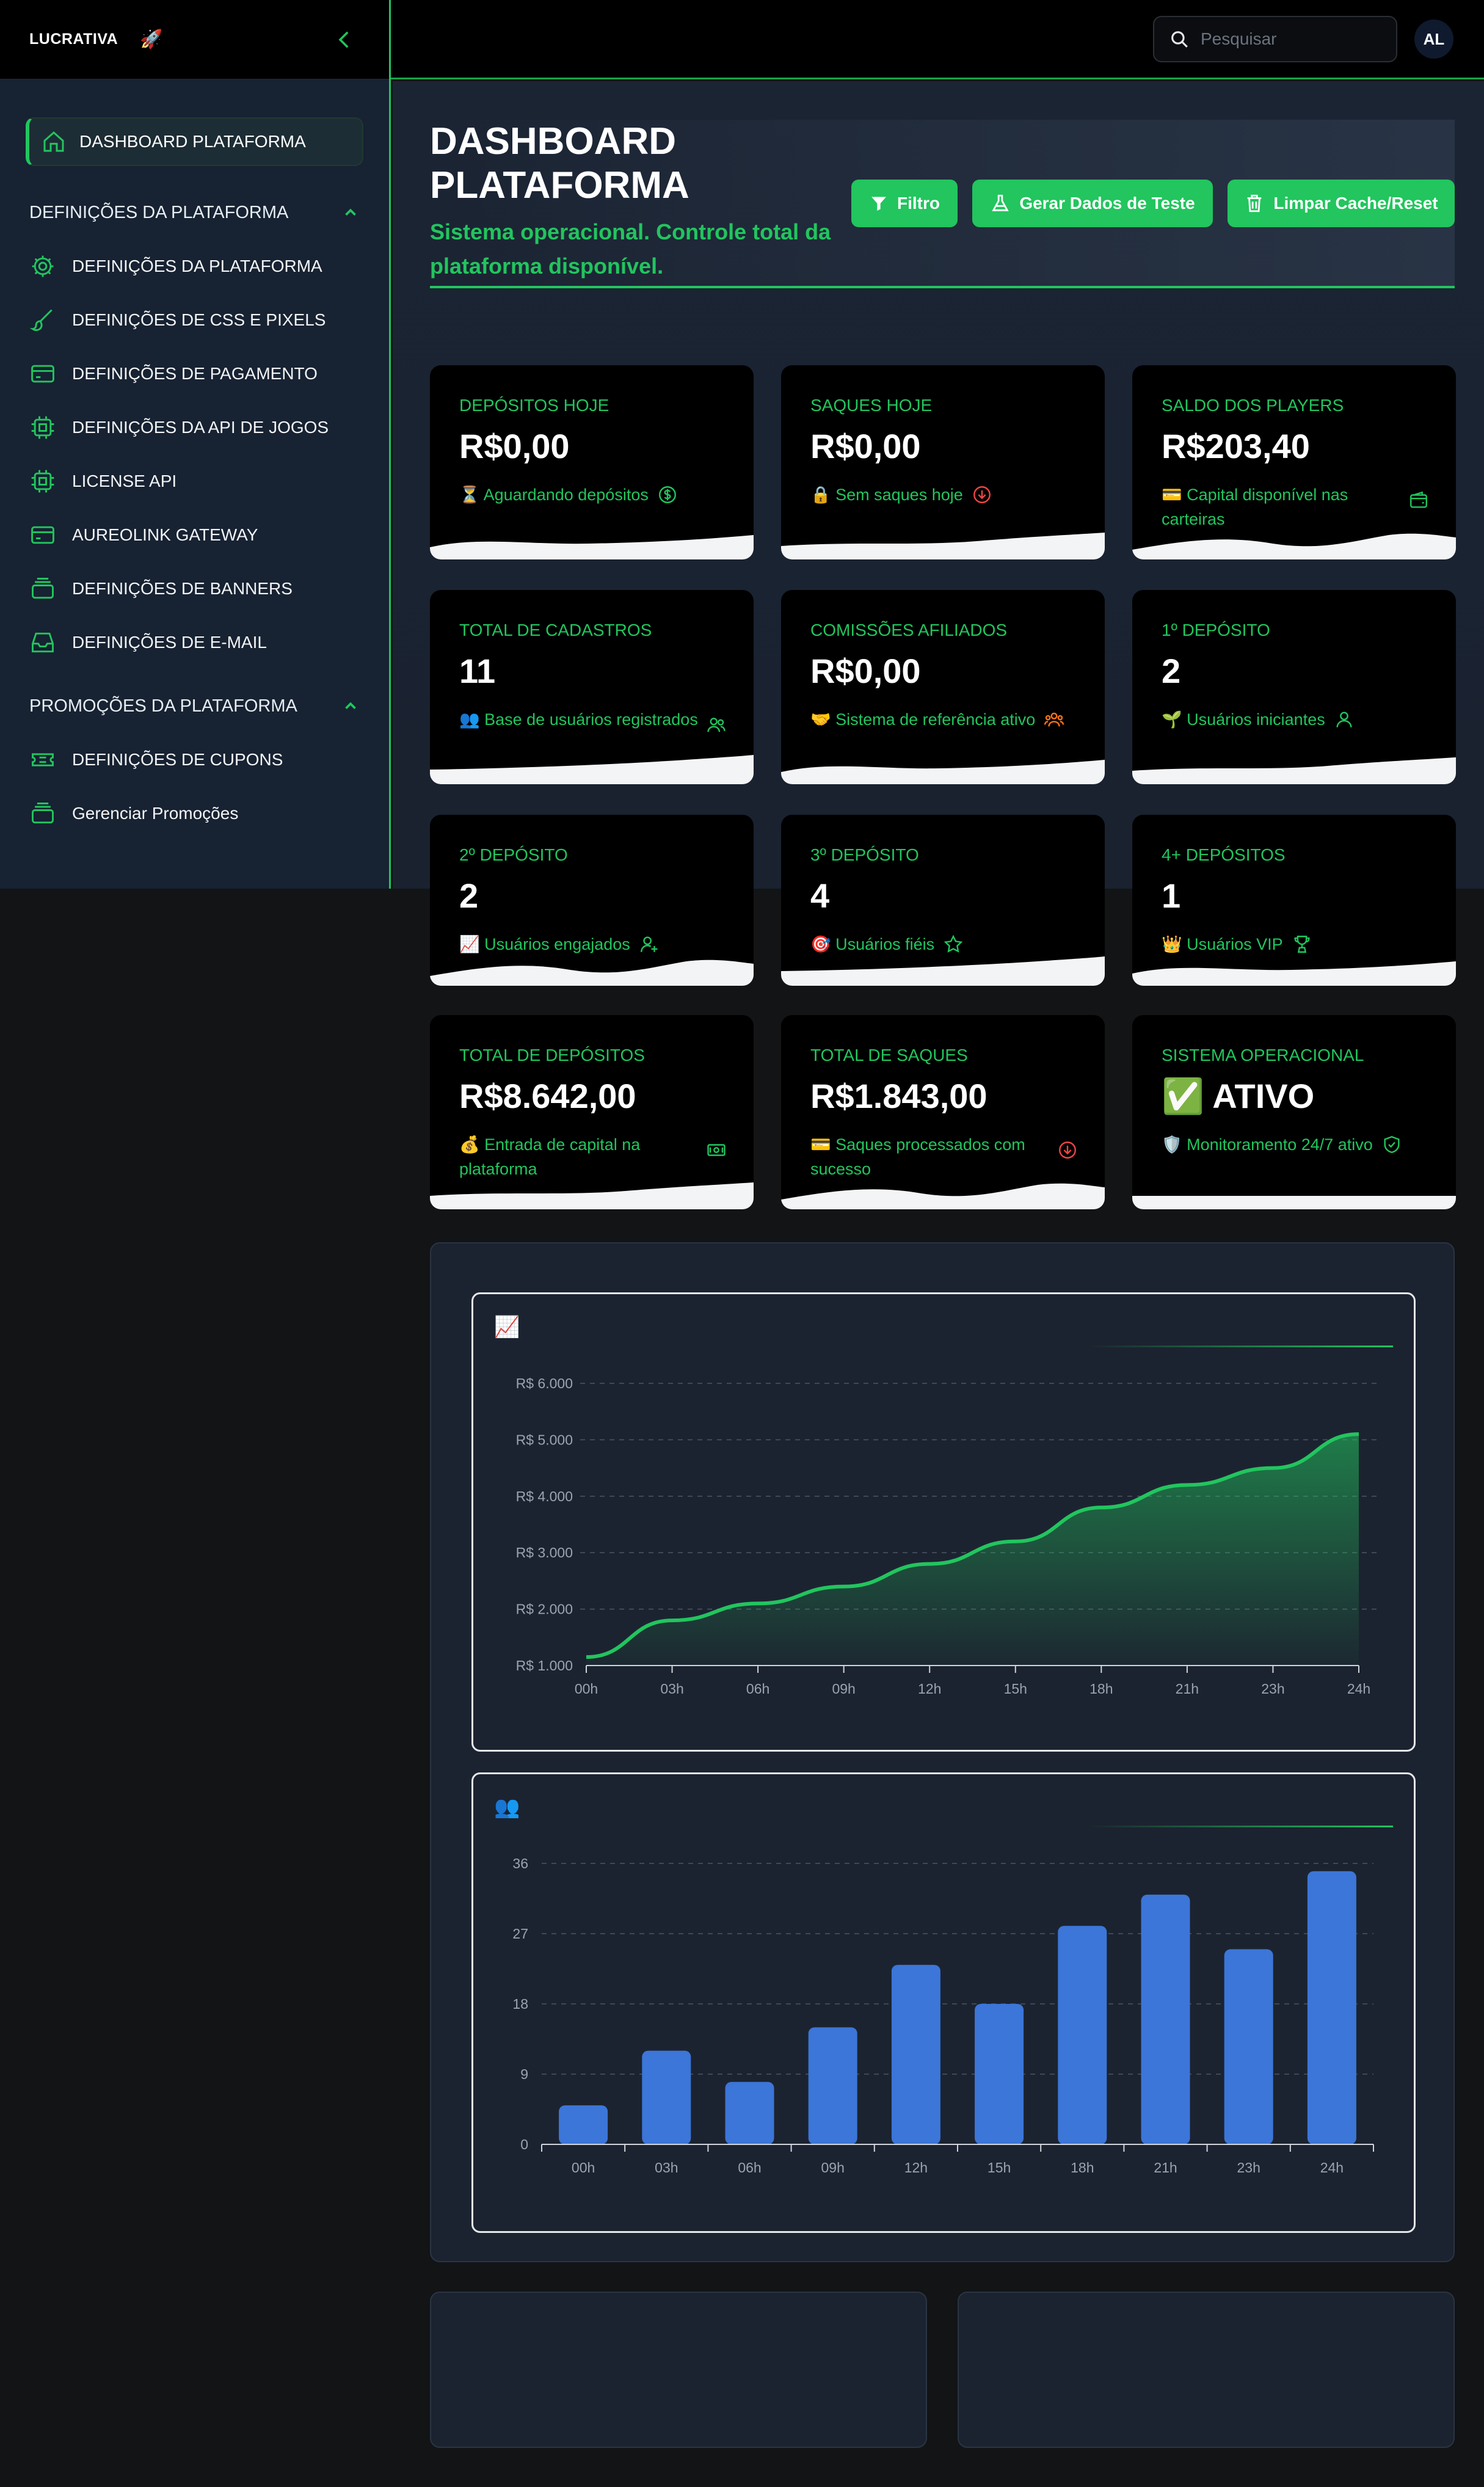 The height and width of the screenshot is (2487, 1484). I want to click on sidebar-item-manage-promotions: Gerenciar Promoções, so click(194, 813).